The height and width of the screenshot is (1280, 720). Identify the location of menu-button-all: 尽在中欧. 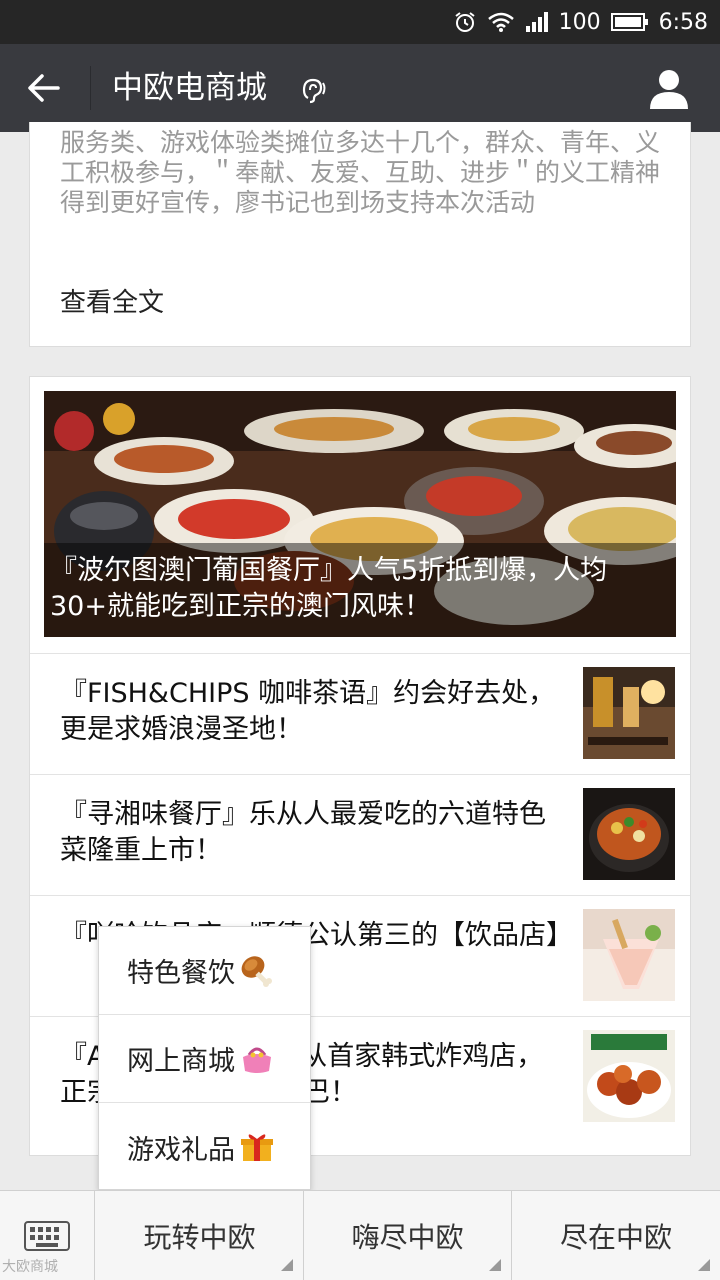
(616, 1235).